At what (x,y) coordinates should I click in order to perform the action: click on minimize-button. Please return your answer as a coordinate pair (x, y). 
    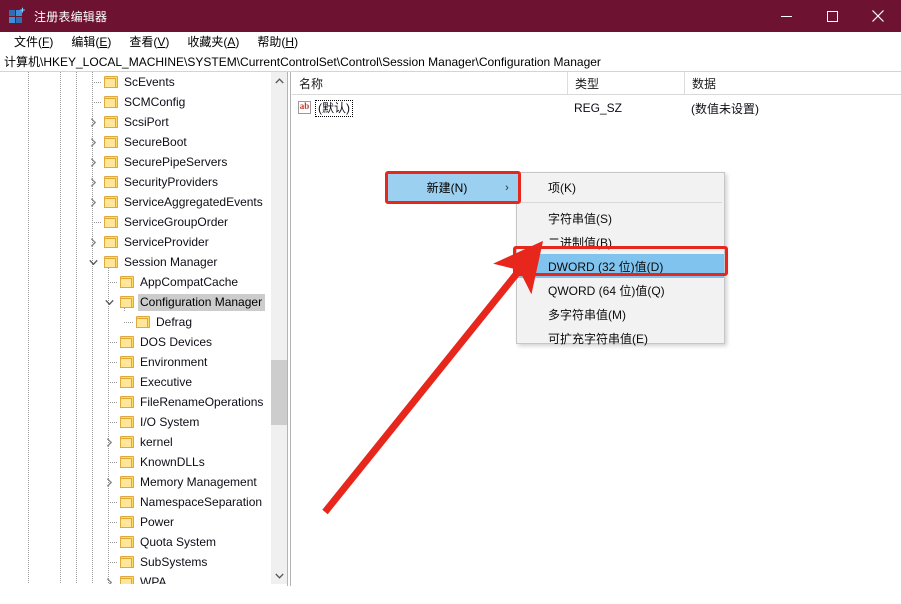
    Looking at the image, I should click on (786, 16).